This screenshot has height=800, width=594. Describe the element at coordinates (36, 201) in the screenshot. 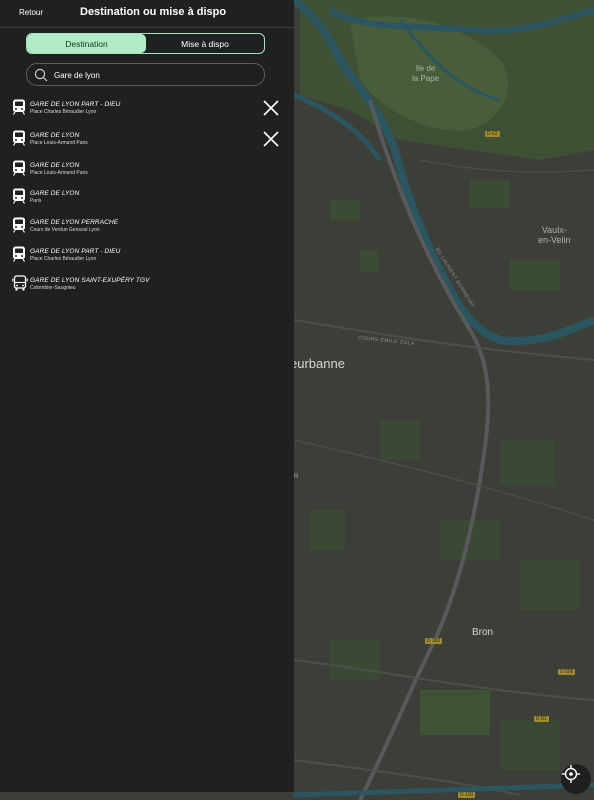

I see `result-subtitle: Paris` at that location.